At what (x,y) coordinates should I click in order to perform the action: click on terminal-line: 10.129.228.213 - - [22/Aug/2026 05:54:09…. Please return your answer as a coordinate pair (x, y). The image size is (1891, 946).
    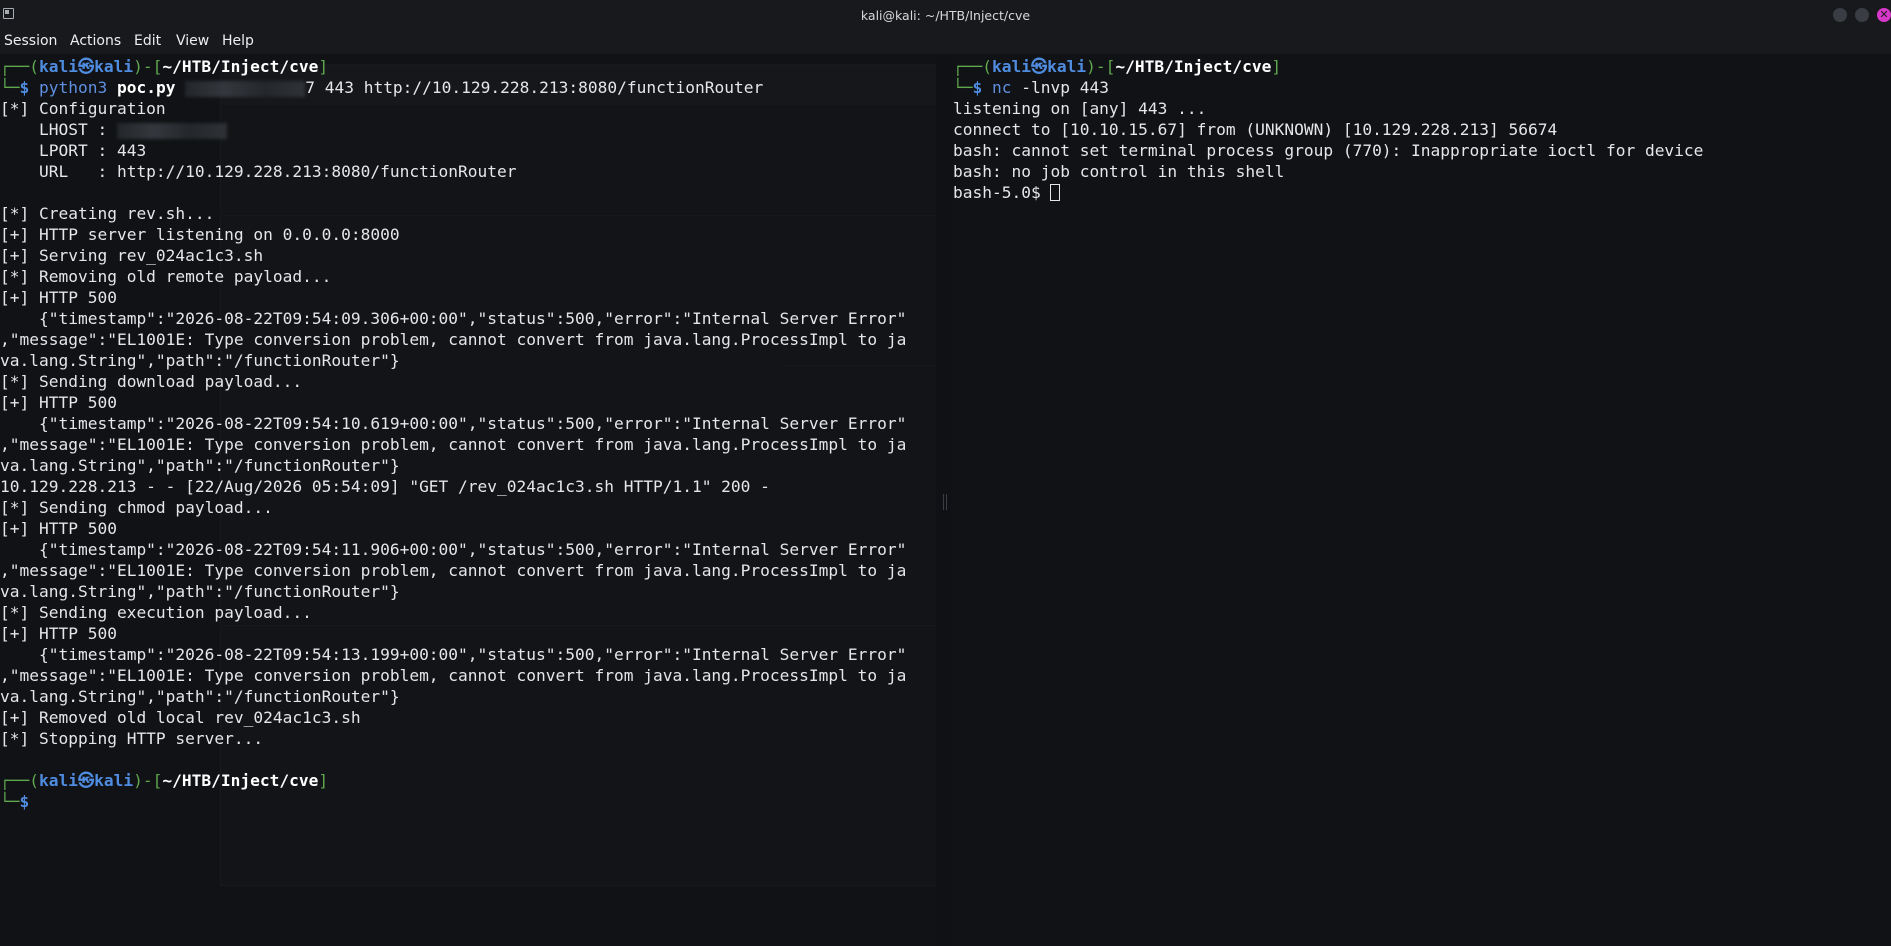
    Looking at the image, I should click on (385, 486).